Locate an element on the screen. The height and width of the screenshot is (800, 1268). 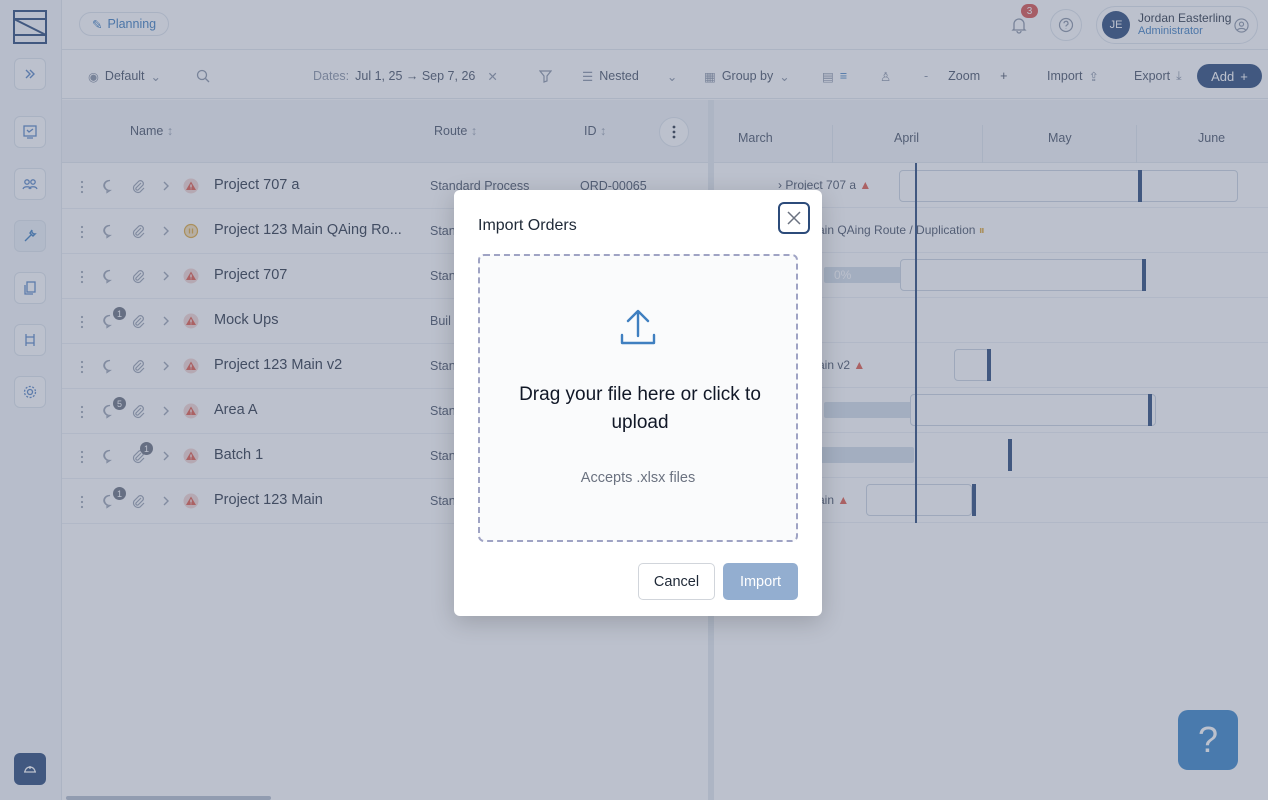
close-button is located at coordinates (794, 218).